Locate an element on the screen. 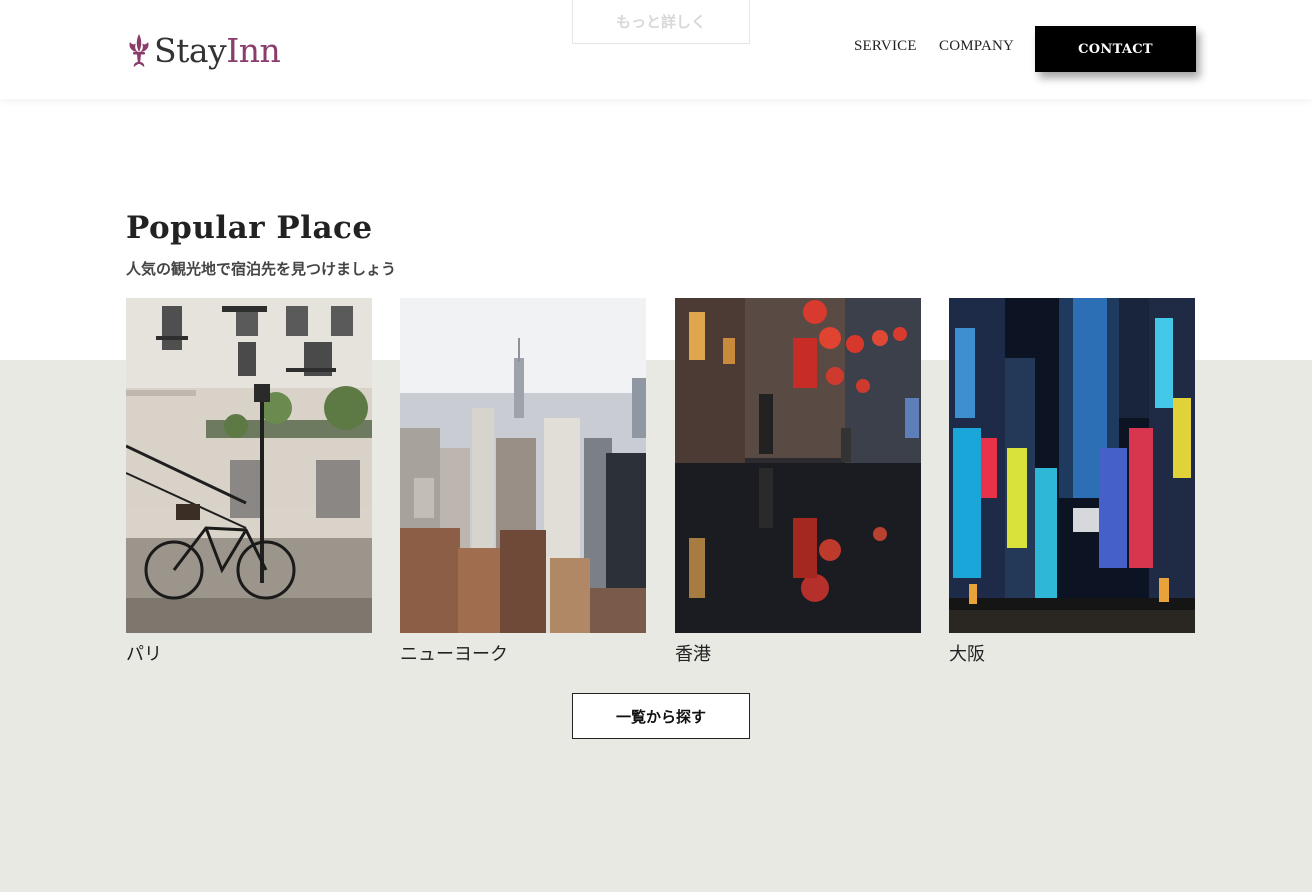  section-title: Popular Place is located at coordinates (249, 228).